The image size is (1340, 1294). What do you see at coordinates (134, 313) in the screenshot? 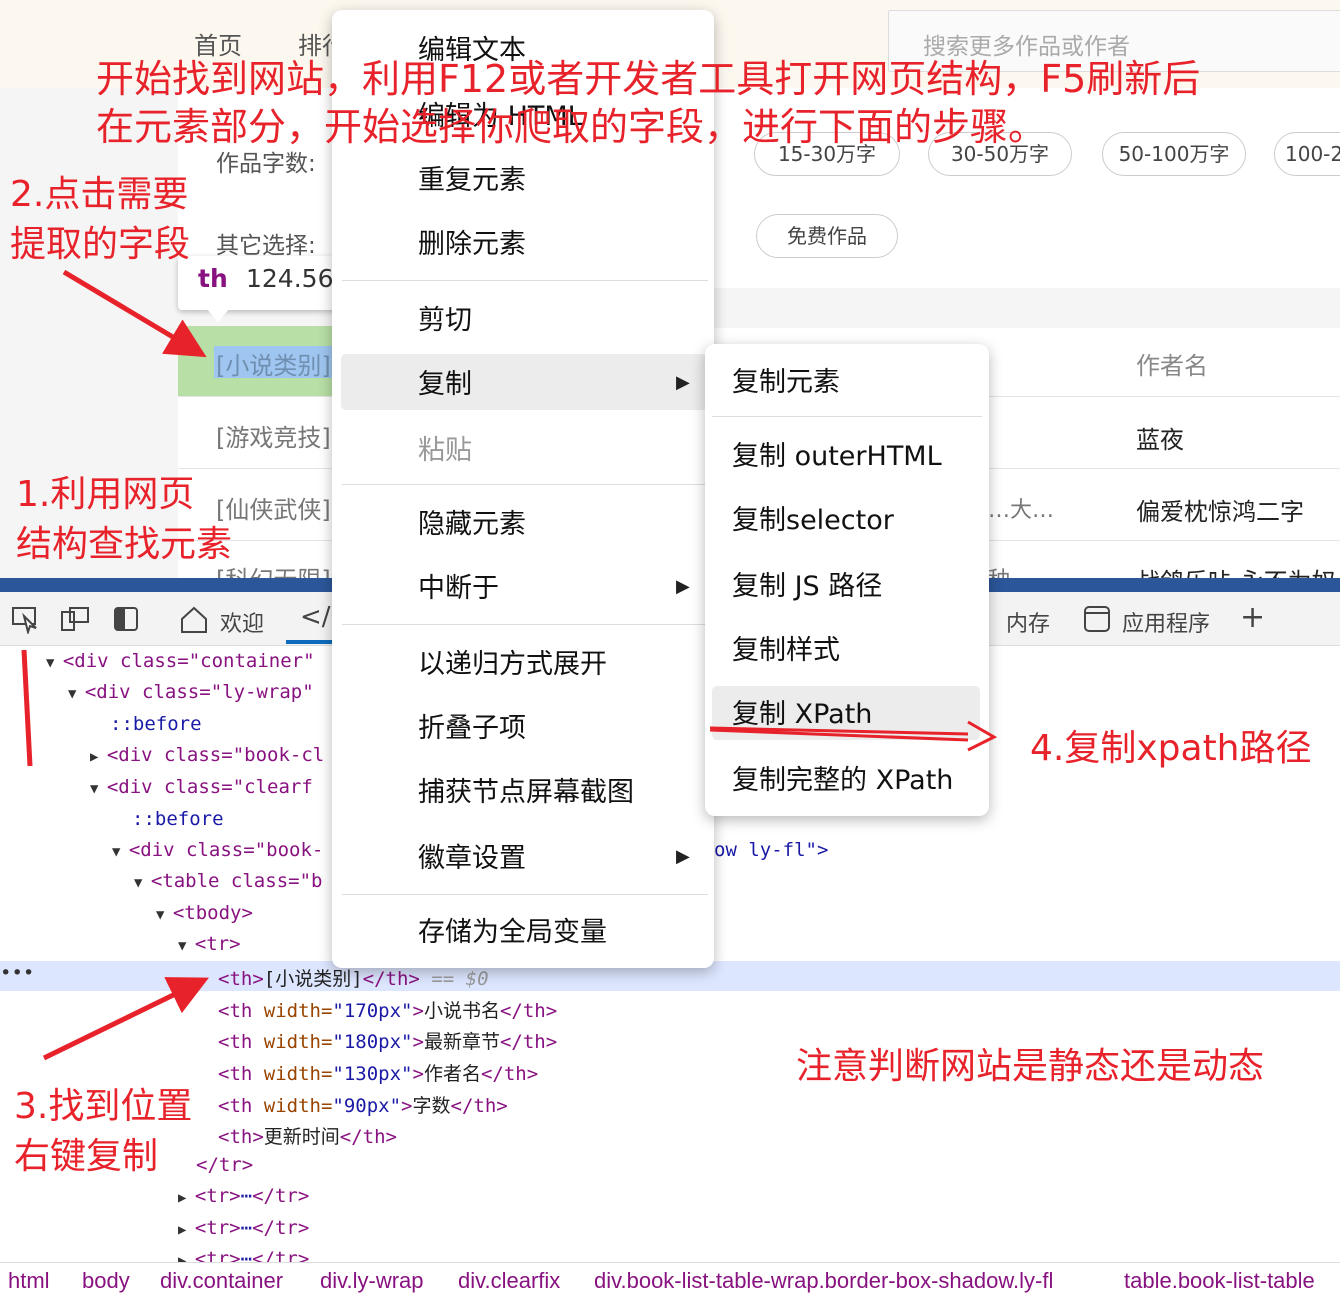
I see `arrow-step2` at bounding box center [134, 313].